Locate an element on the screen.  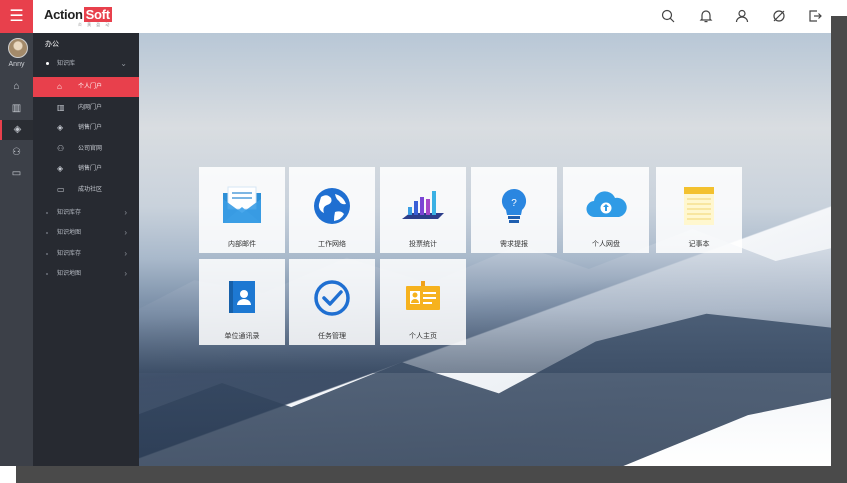
window-shadow-right is located at coordinates (839, 249).